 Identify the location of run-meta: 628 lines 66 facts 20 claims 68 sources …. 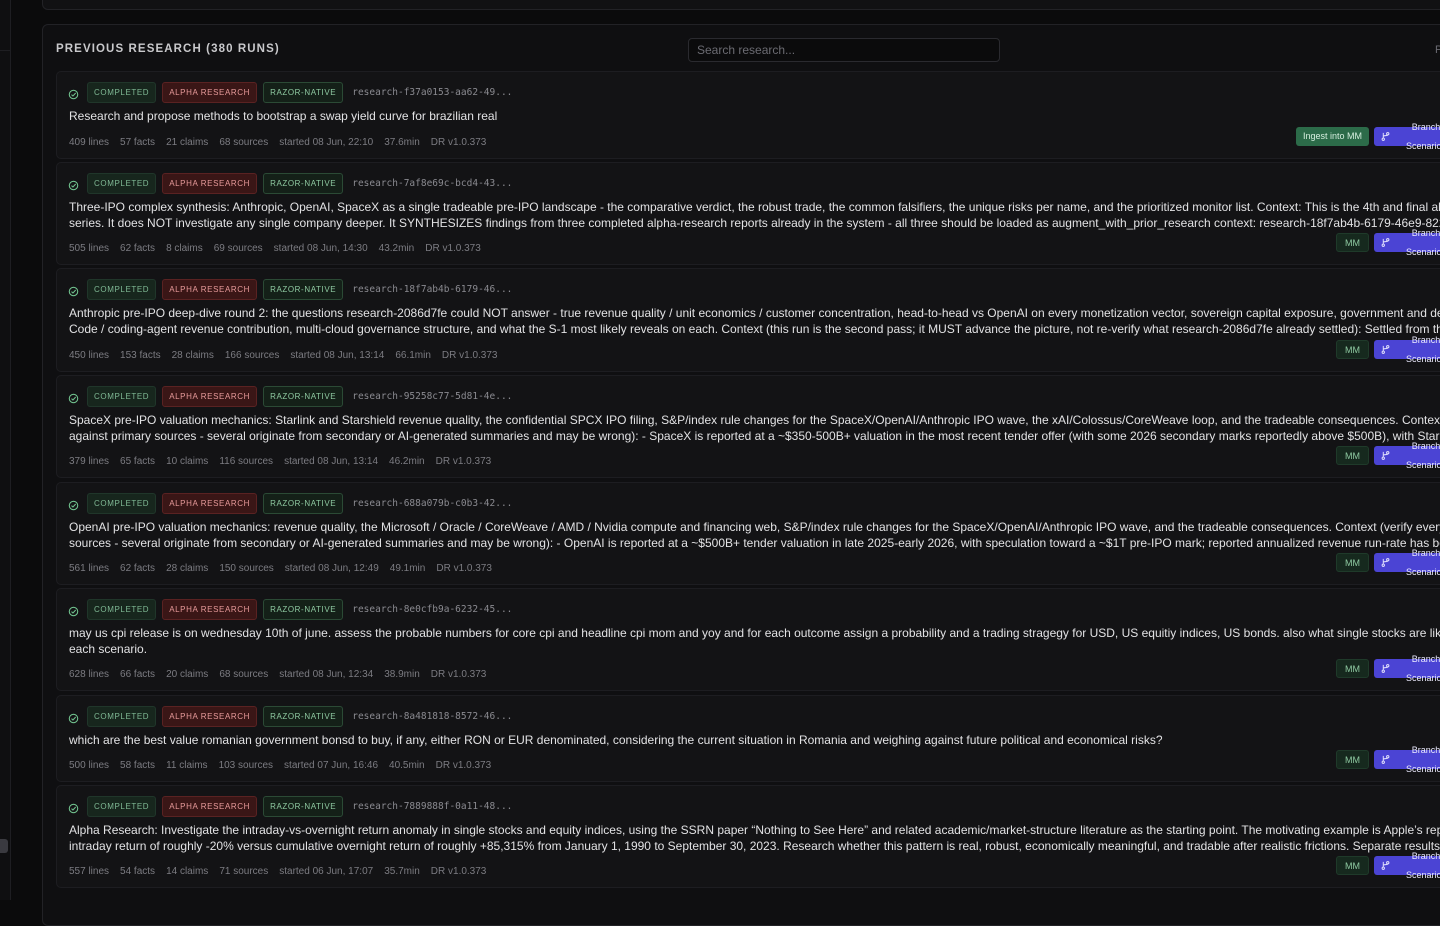
(277, 674).